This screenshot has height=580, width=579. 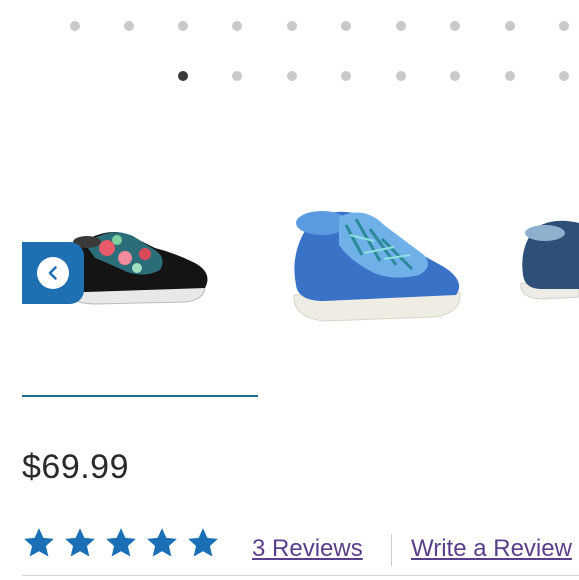 What do you see at coordinates (307, 549) in the screenshot?
I see `reviews-link: 3 Reviews` at bounding box center [307, 549].